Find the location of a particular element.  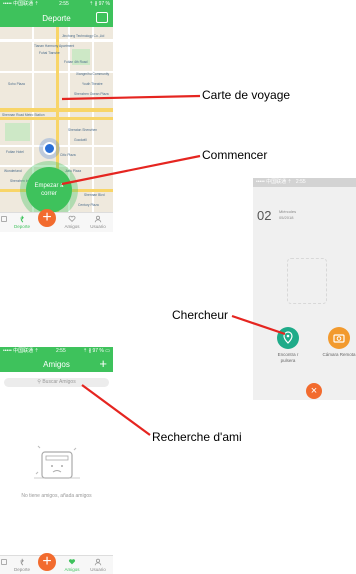

callout-line-start is located at coordinates (131, 170).